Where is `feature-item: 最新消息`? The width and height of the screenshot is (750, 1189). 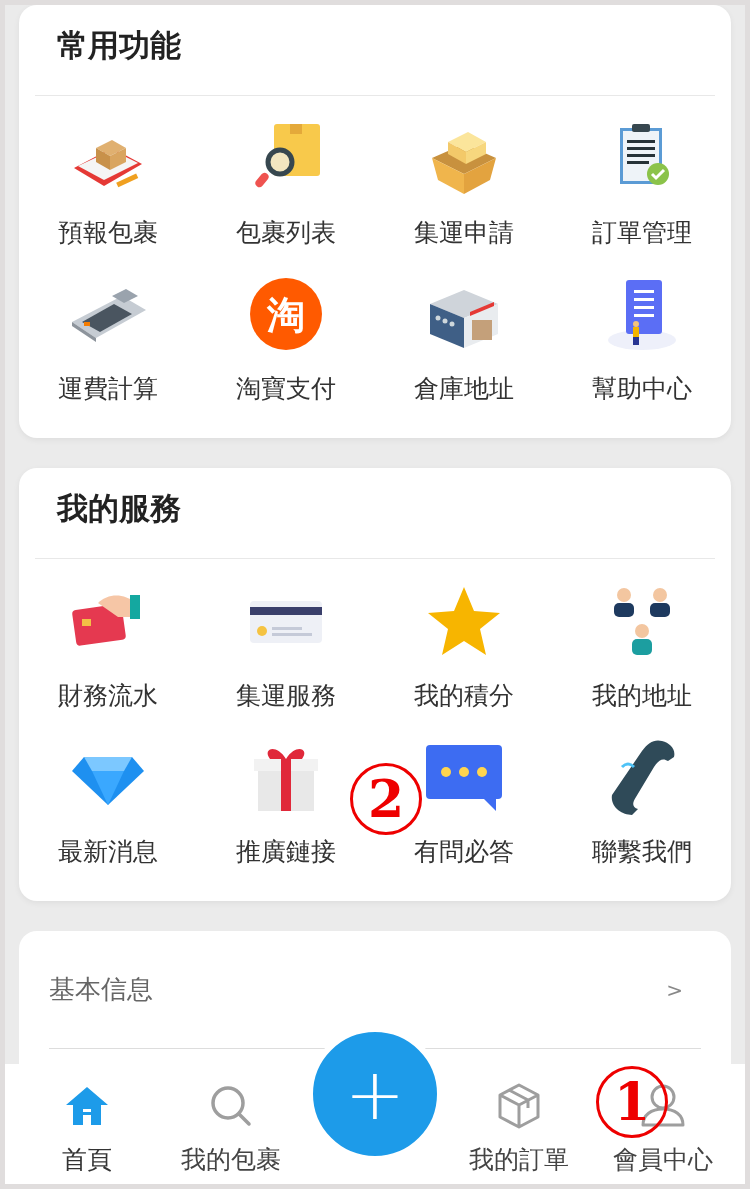 feature-item: 最新消息 is located at coordinates (108, 807).